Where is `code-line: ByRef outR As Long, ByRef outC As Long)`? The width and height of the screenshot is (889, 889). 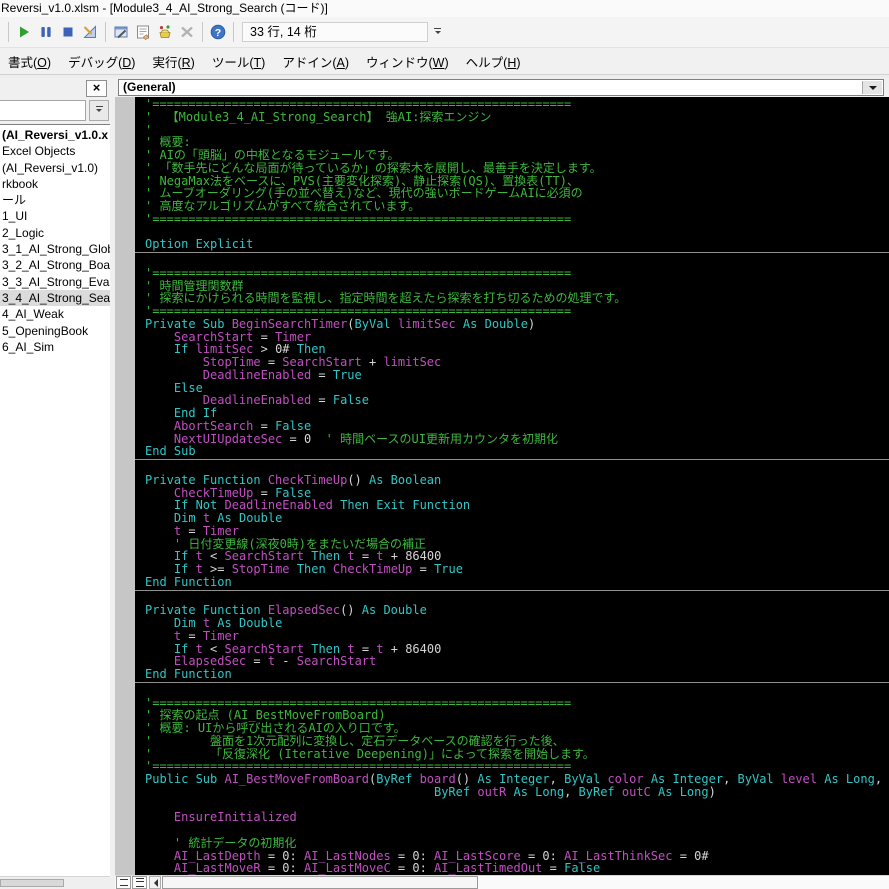 code-line: ByRef outR As Long, ByRef outC As Long) is located at coordinates (574, 791).